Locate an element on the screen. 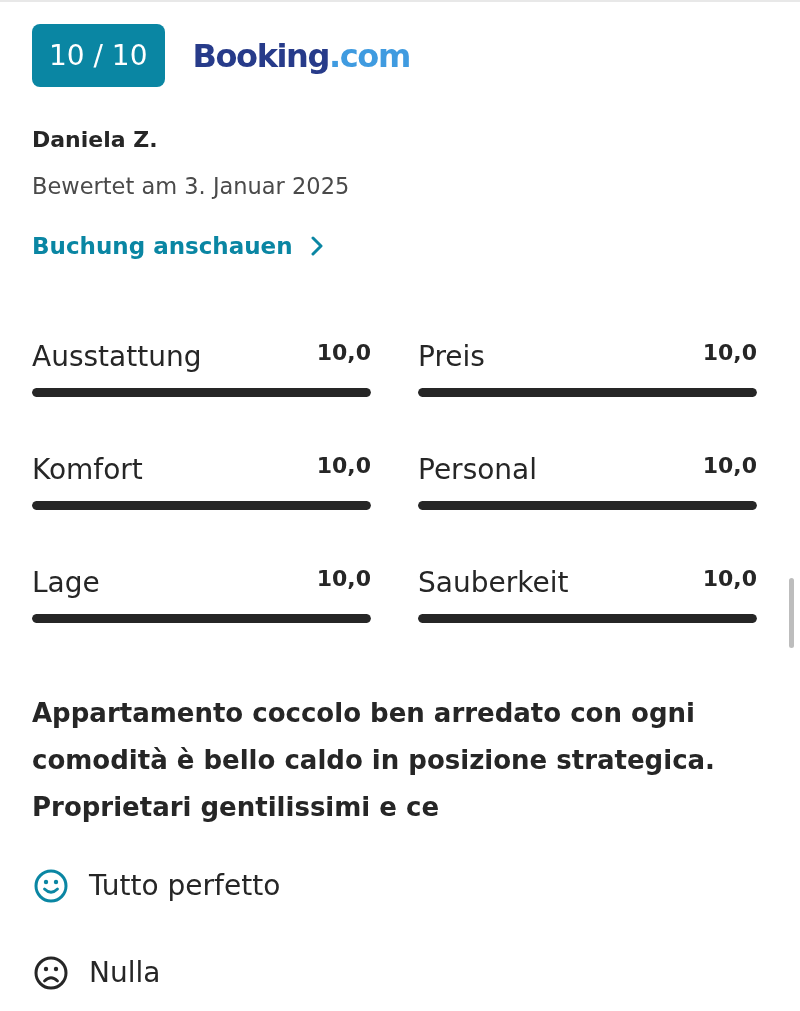 This screenshot has height=1011, width=800. smiley-icon is located at coordinates (51, 886).